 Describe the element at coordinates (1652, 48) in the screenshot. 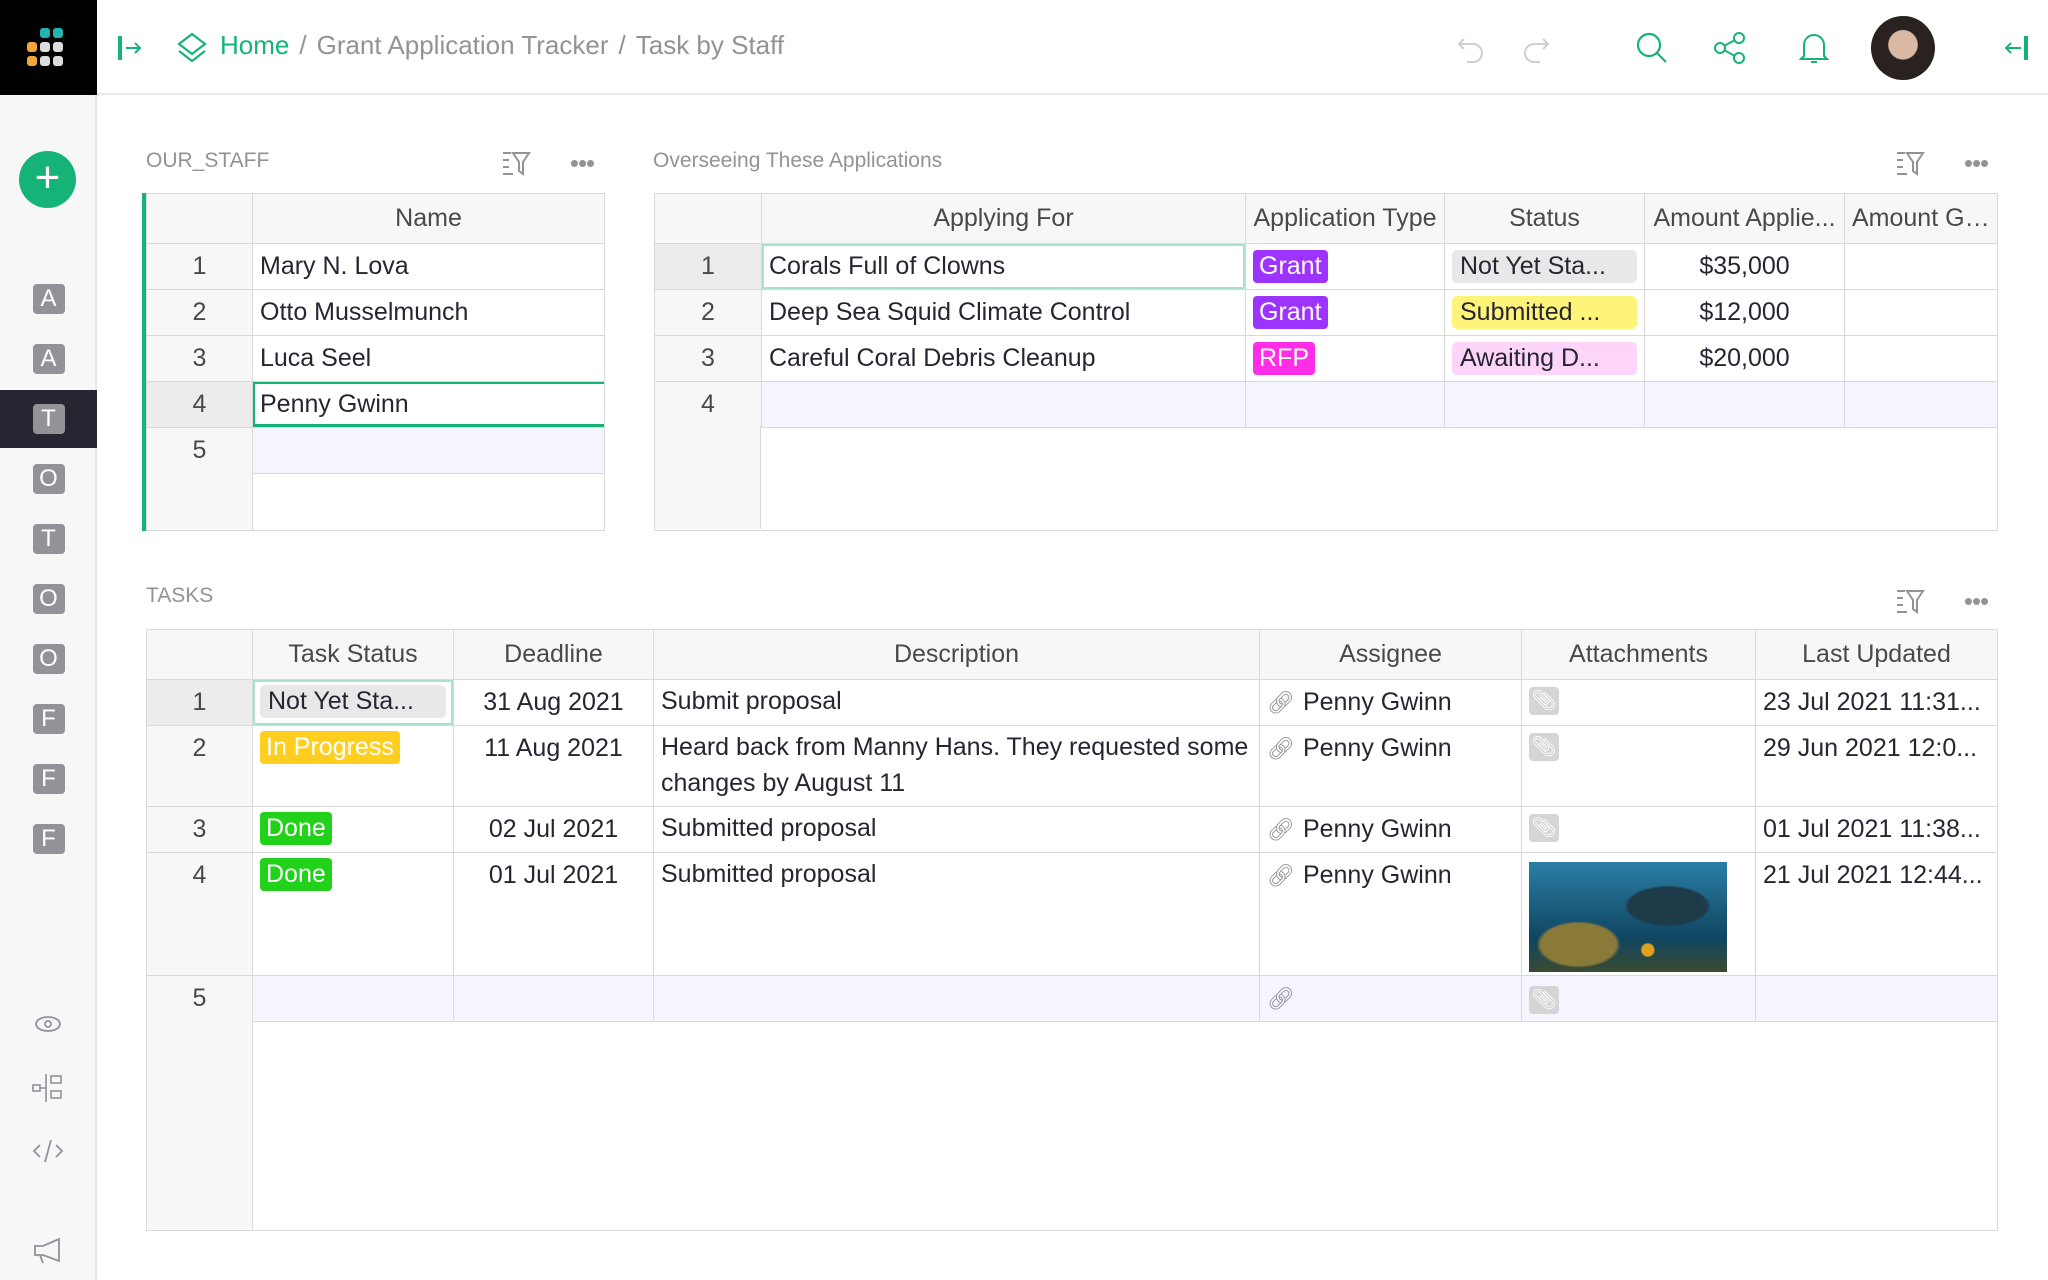

I see `search-icon` at that location.